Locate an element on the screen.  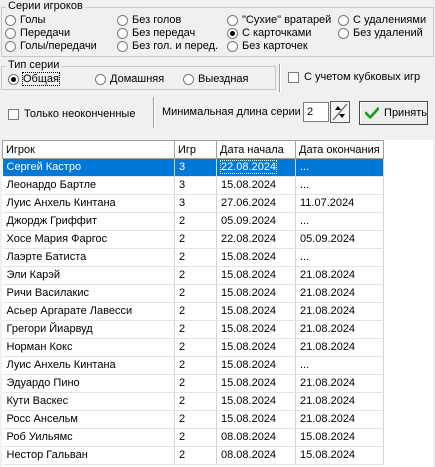
table-row: Луис Анхель Кинтана 3 27.06.2024 11.07.2024 is located at coordinates (193, 203).